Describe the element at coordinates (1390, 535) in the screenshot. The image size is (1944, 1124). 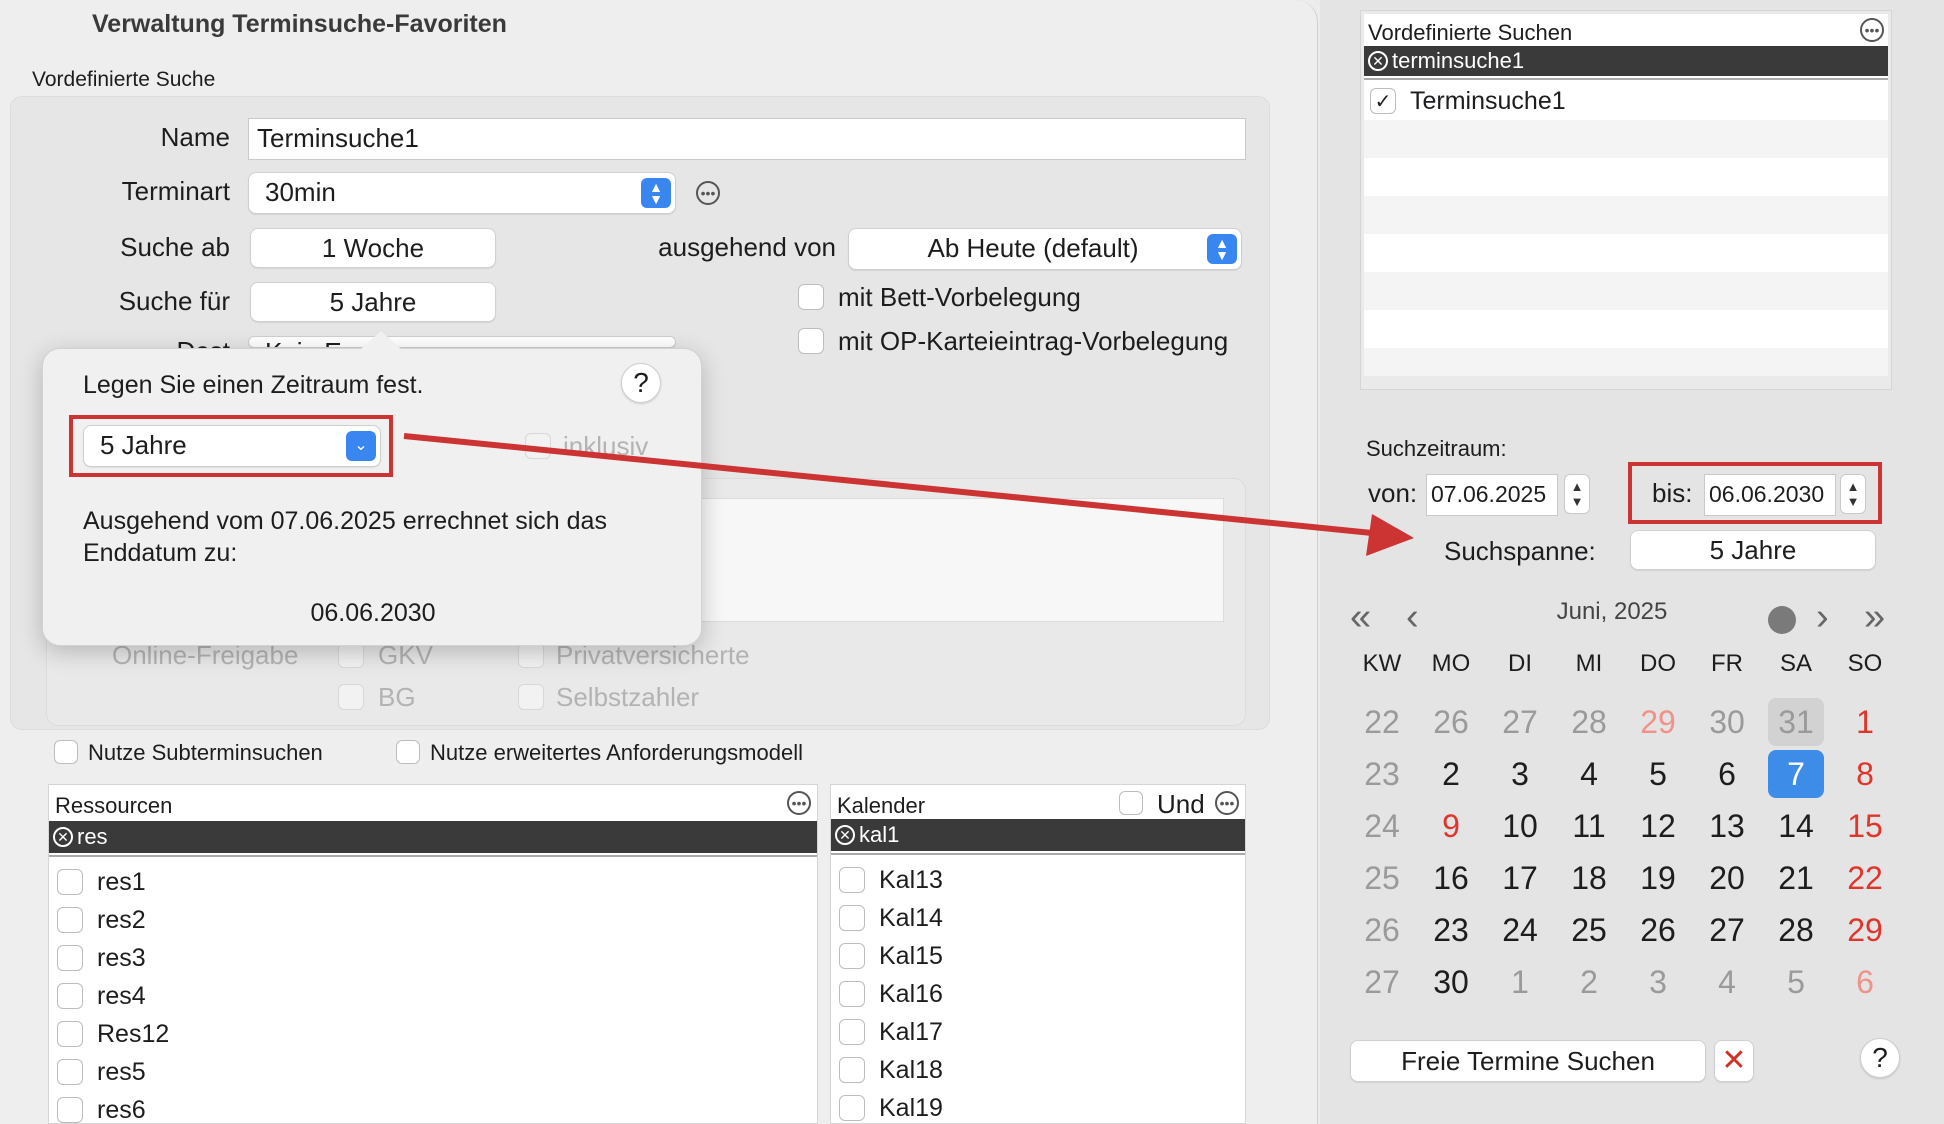
I see `annotation-arrow-head` at that location.